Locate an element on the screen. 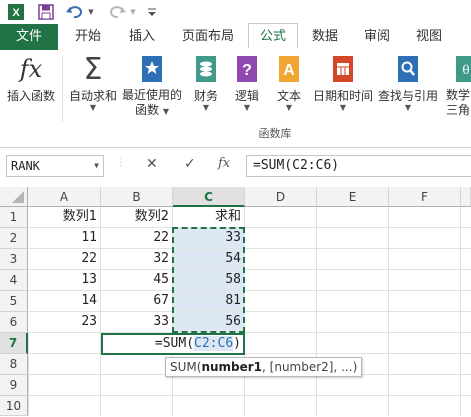 The height and width of the screenshot is (417, 471). text-button: A 文本 ▼ is located at coordinates (289, 83).